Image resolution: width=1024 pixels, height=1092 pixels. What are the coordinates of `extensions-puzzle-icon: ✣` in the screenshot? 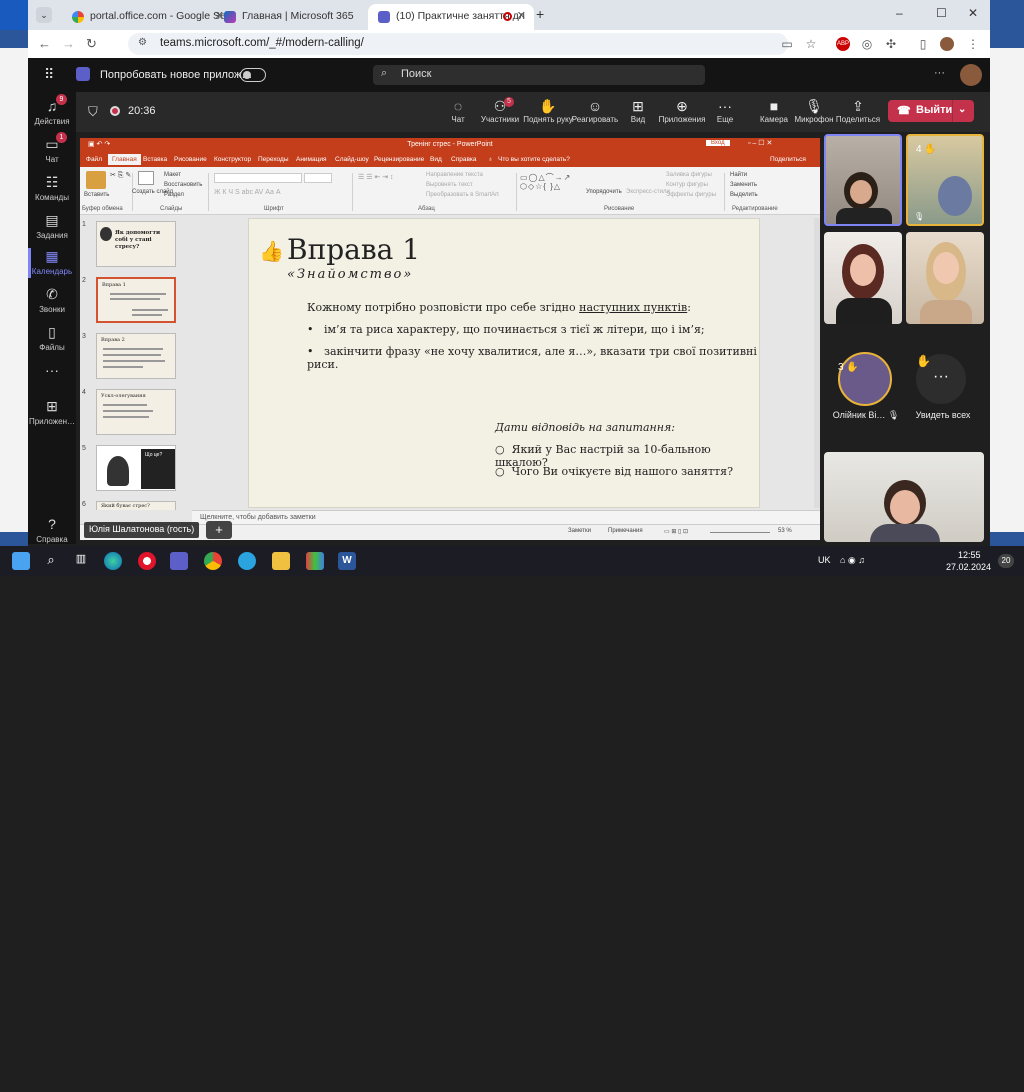 It's located at (891, 44).